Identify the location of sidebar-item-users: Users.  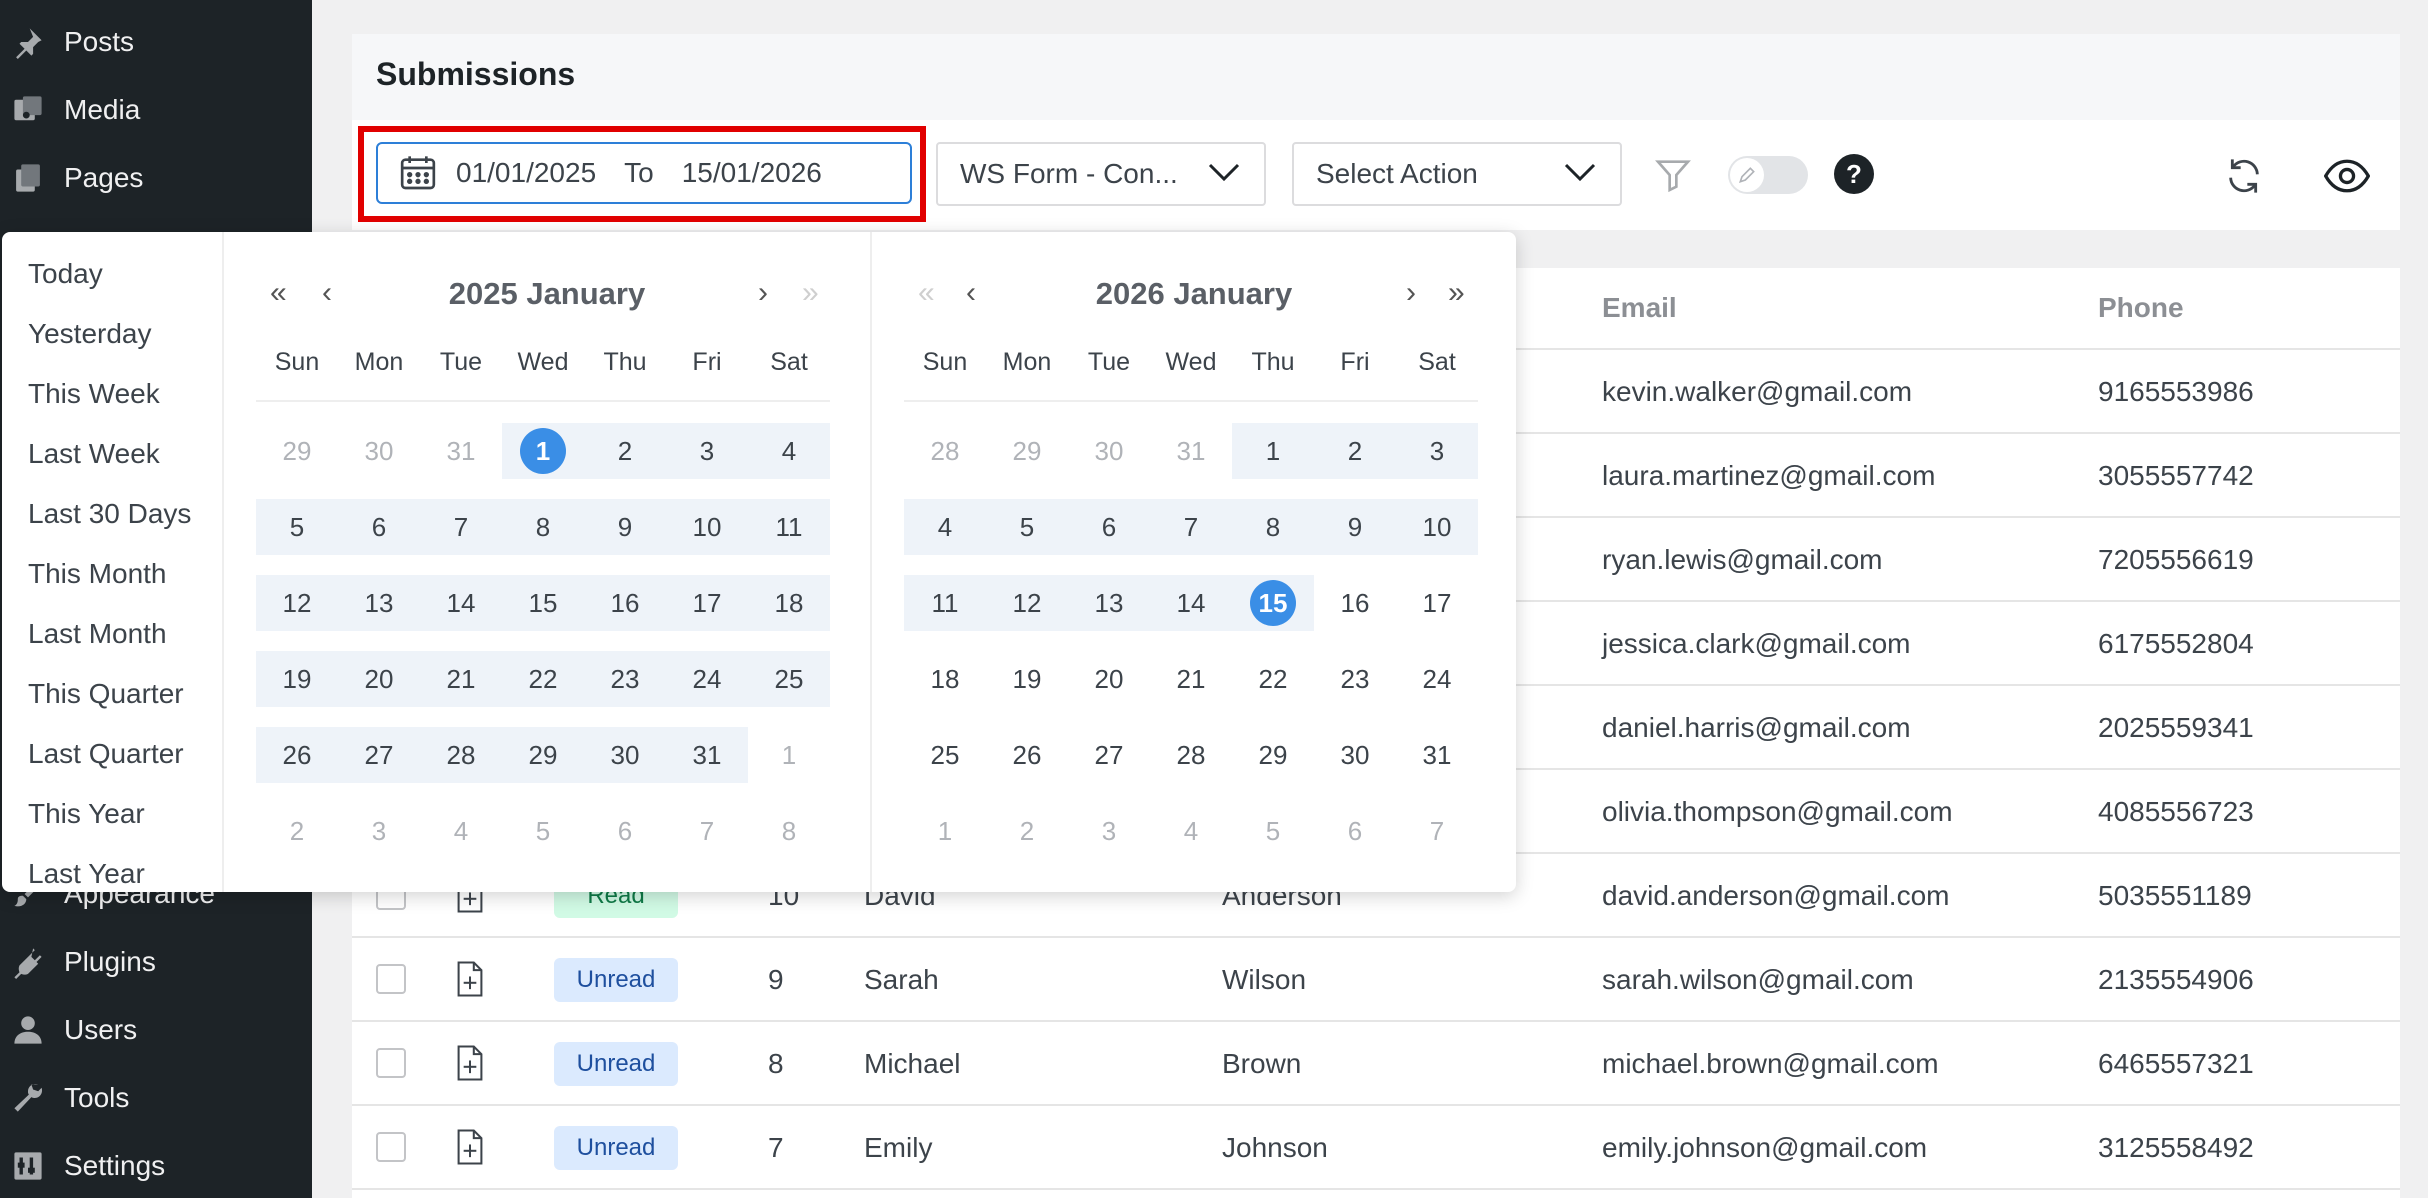
(156, 1030).